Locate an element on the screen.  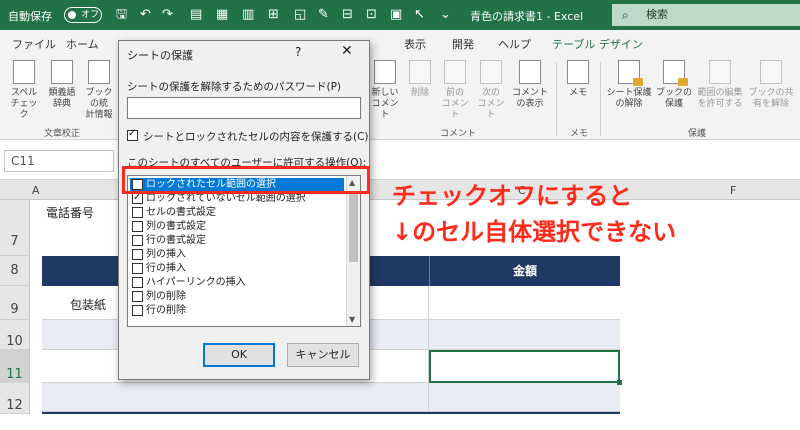
form-icon: ▤ is located at coordinates (196, 15).